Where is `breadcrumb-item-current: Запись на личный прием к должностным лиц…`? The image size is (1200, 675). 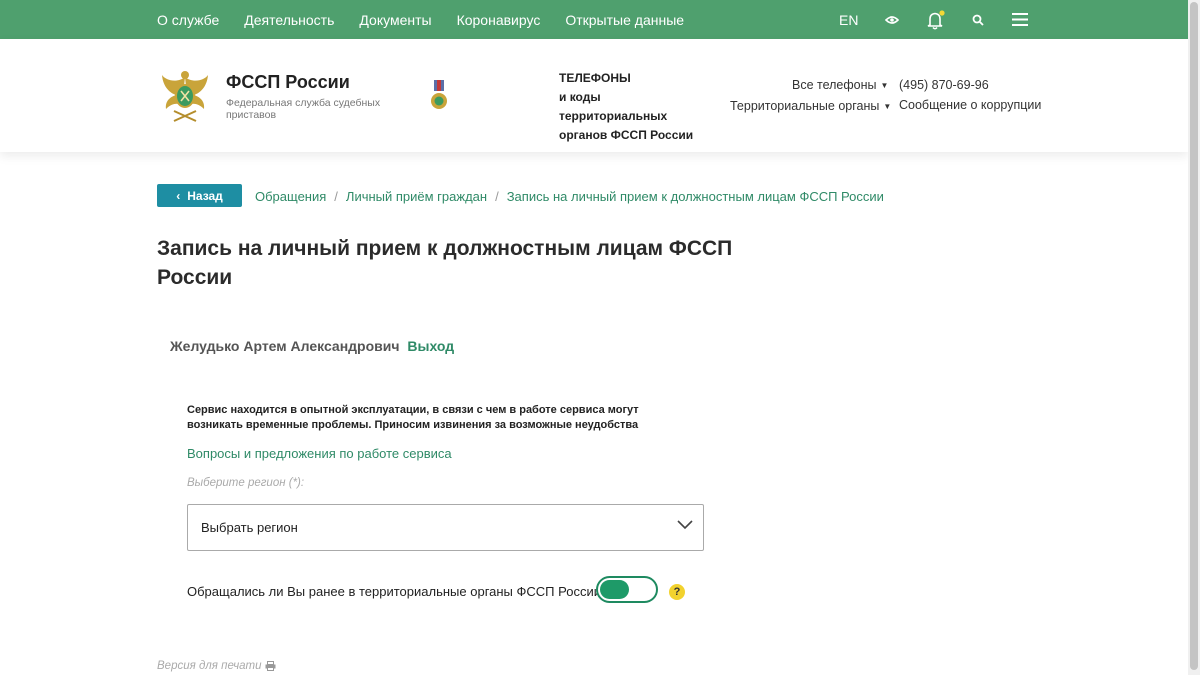
breadcrumb-item-current: Запись на личный прием к должностным лиц… is located at coordinates (695, 196).